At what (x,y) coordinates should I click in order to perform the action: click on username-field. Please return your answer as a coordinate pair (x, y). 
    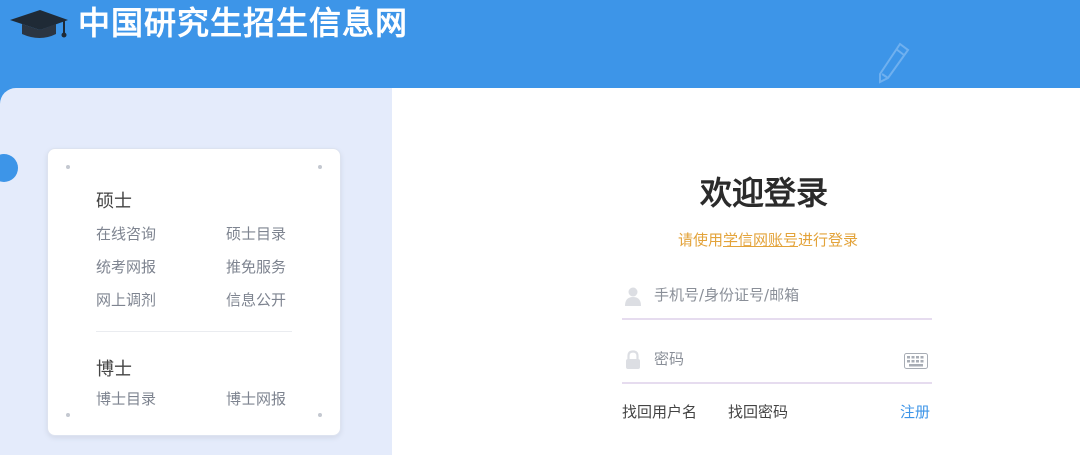
    Looking at the image, I should click on (777, 297).